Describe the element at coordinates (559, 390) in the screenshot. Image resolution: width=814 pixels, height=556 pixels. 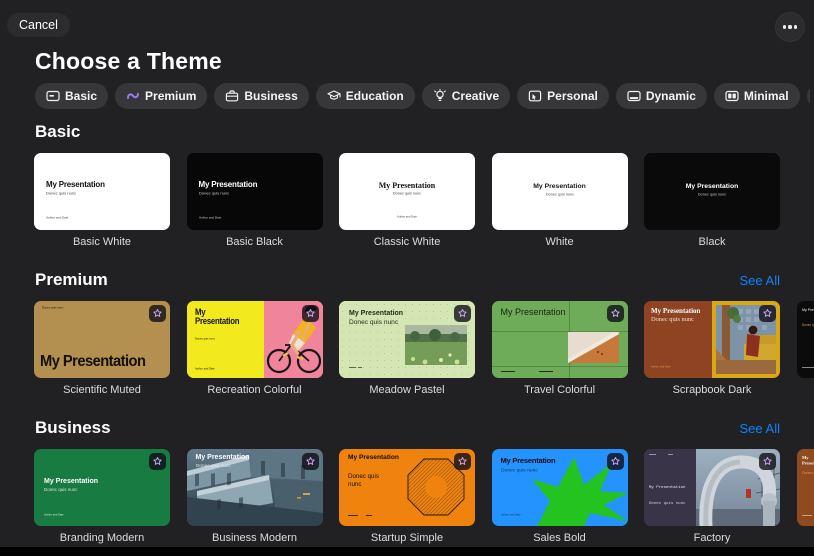
I see `theme-label: Travel Colorful` at that location.